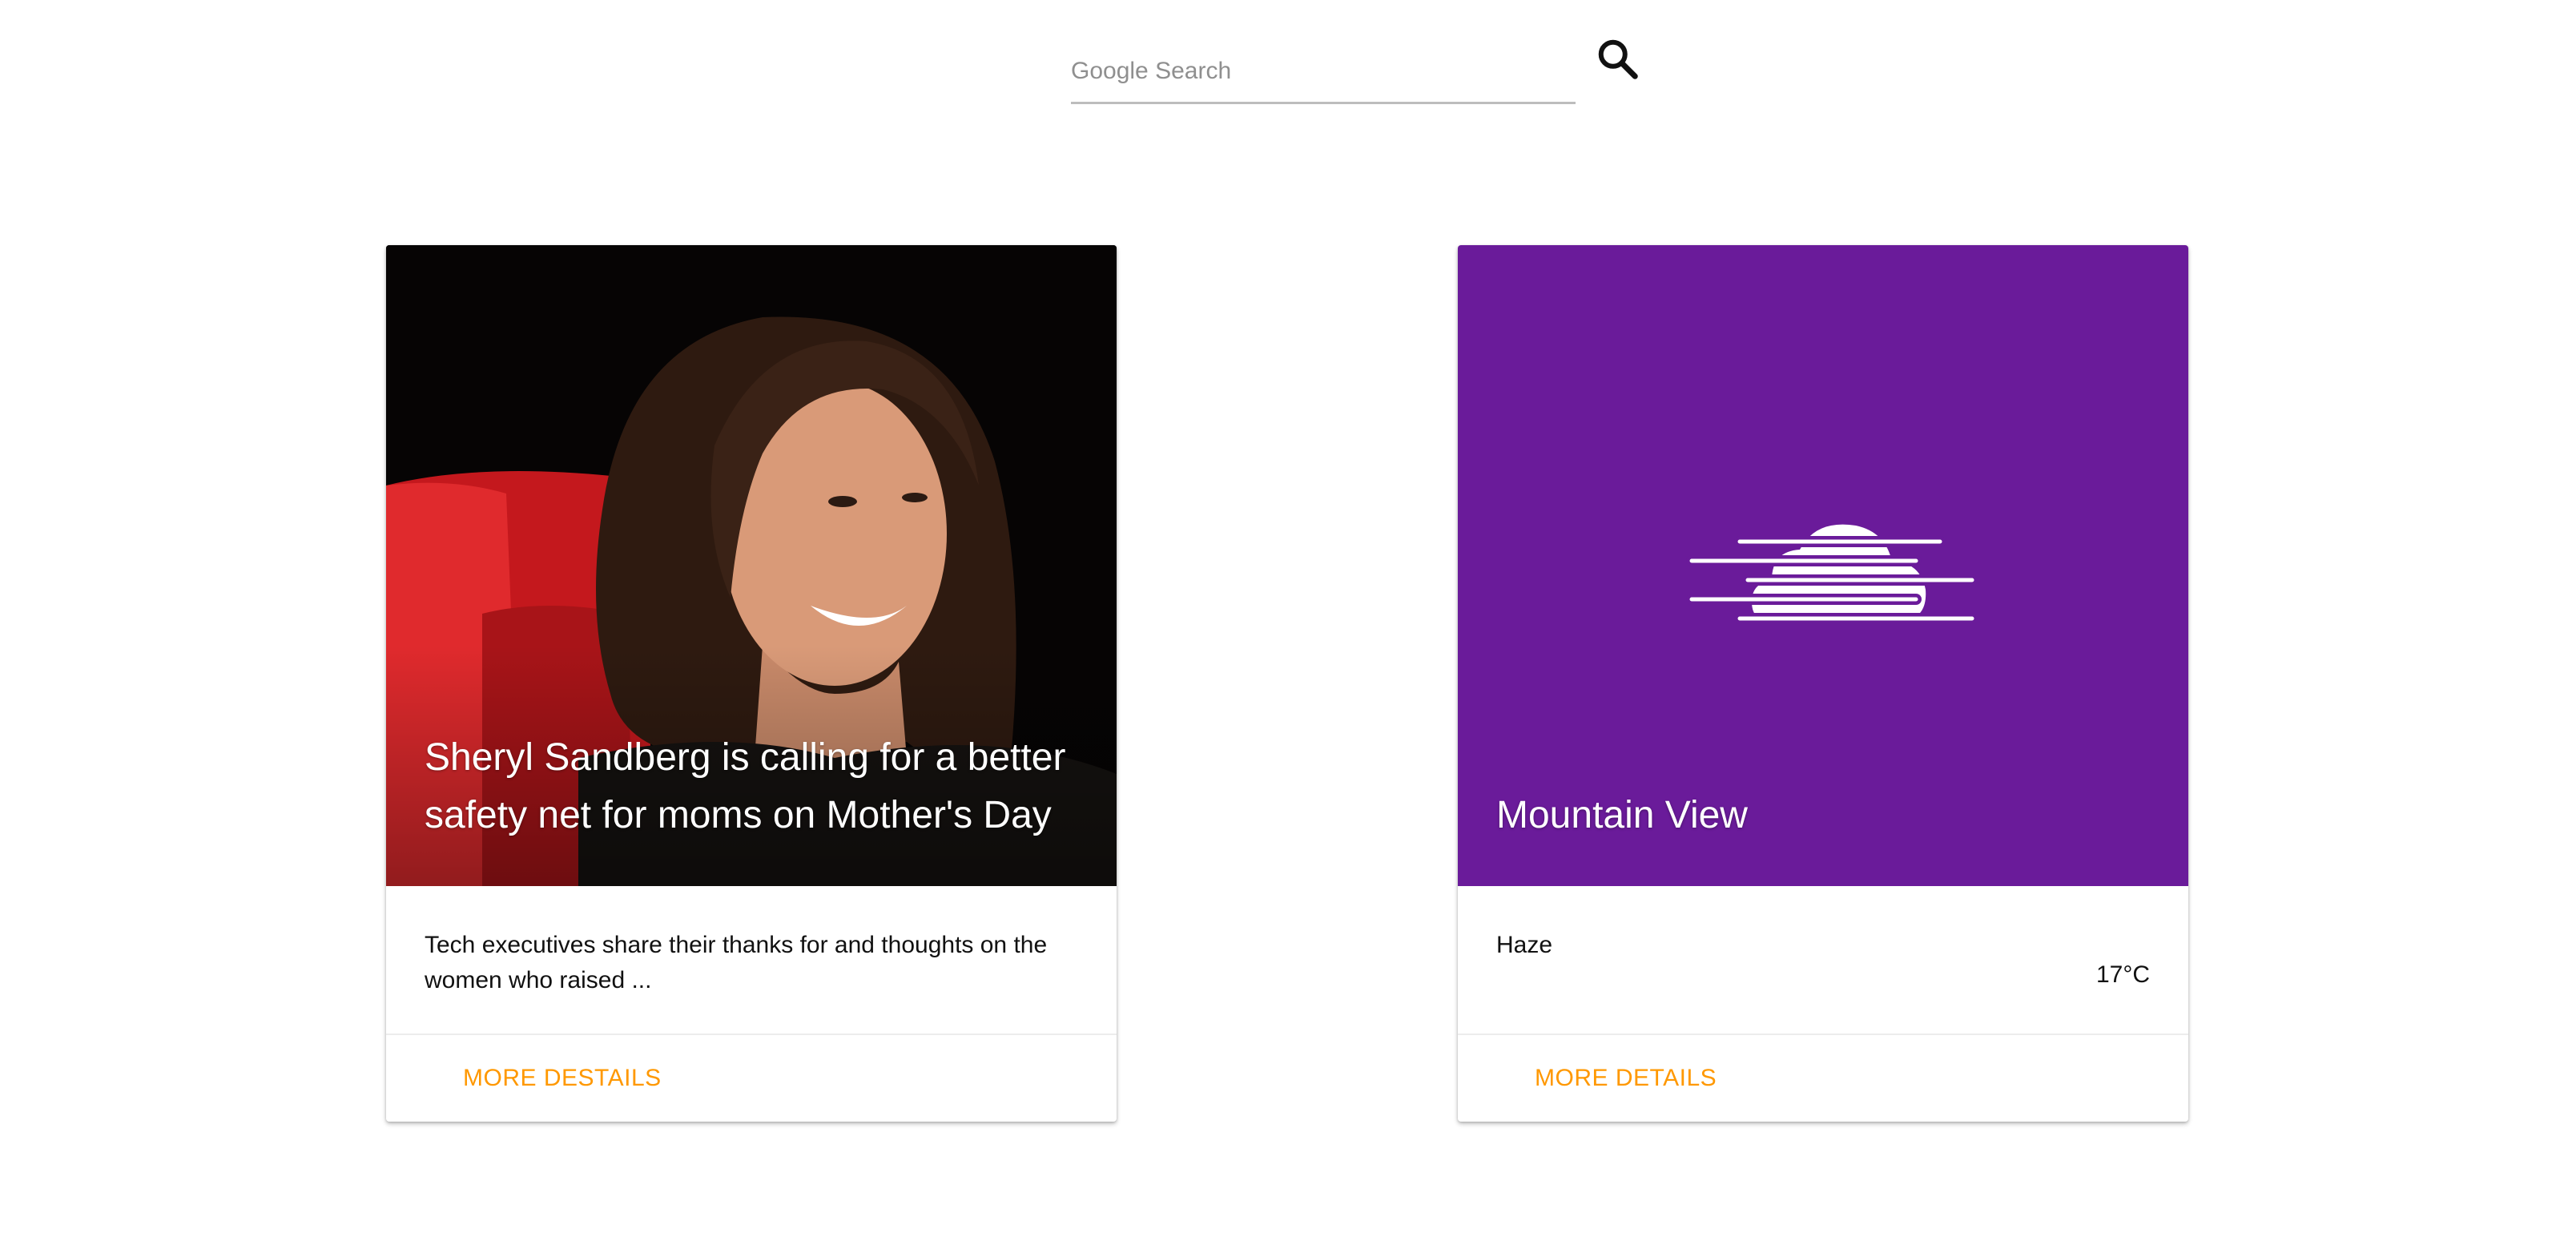 The image size is (2576, 1237). Describe the element at coordinates (1524, 945) in the screenshot. I see `weather-condition: Haze` at that location.